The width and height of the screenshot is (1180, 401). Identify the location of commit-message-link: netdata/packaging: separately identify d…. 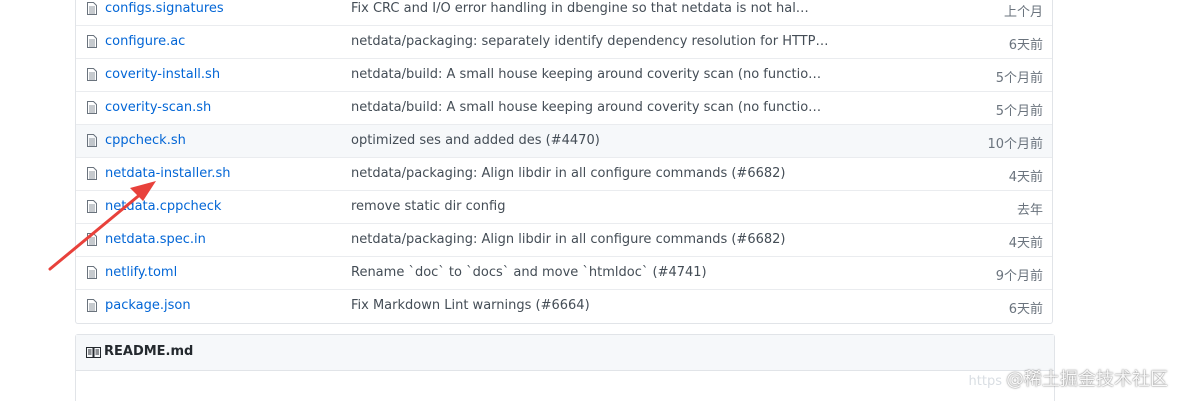
(591, 41).